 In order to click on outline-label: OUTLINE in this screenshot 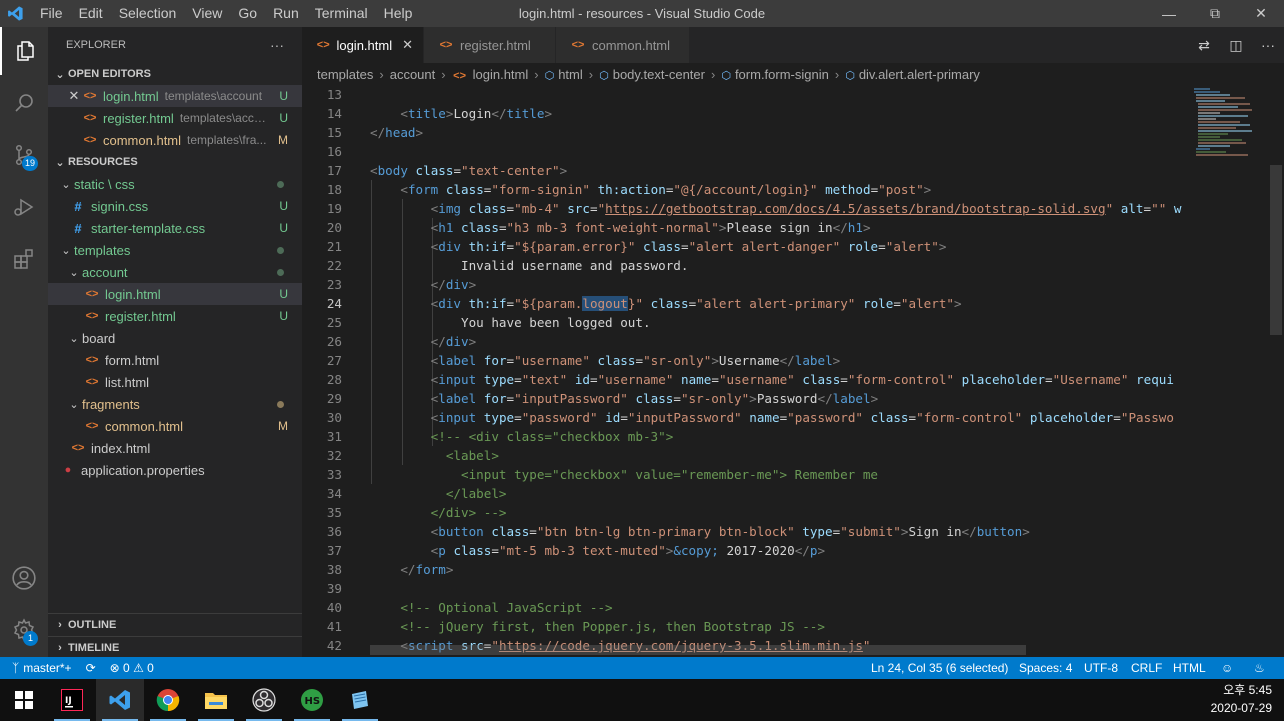, I will do `click(92, 625)`.